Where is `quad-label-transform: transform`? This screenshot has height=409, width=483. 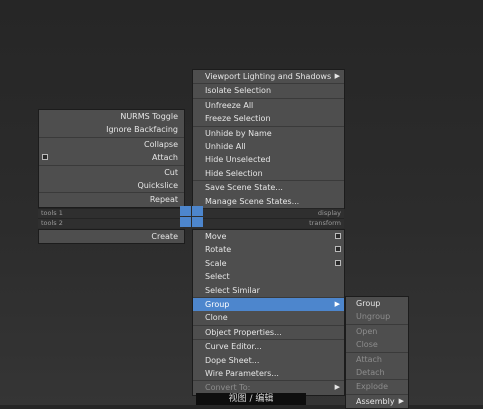
quad-label-transform: transform is located at coordinates (268, 223).